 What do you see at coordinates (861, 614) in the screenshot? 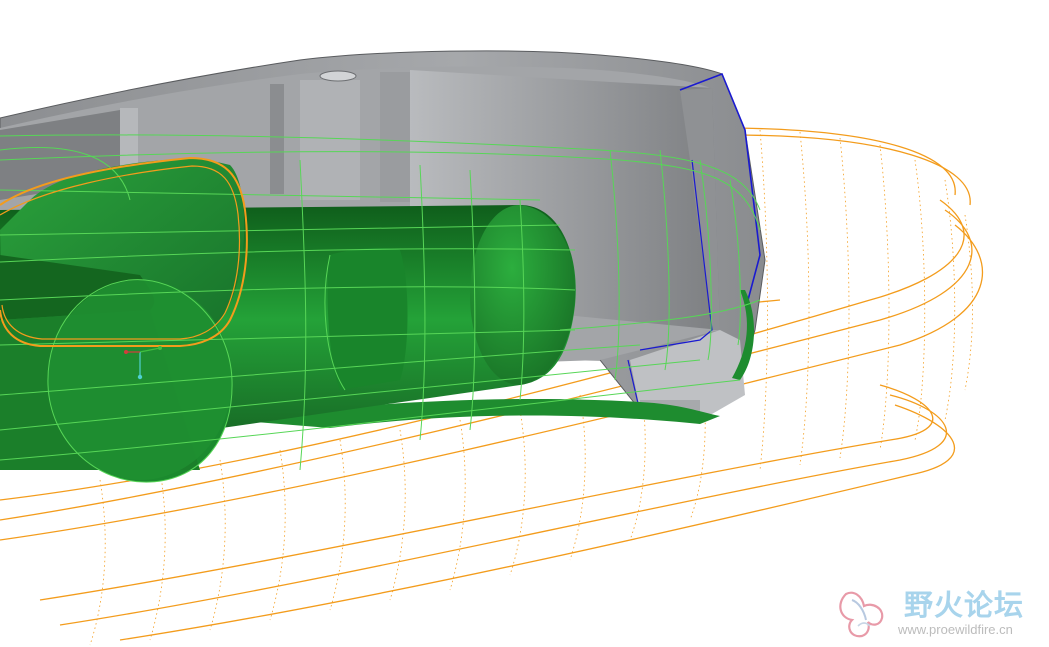
I see `butterfly-logo-icon` at bounding box center [861, 614].